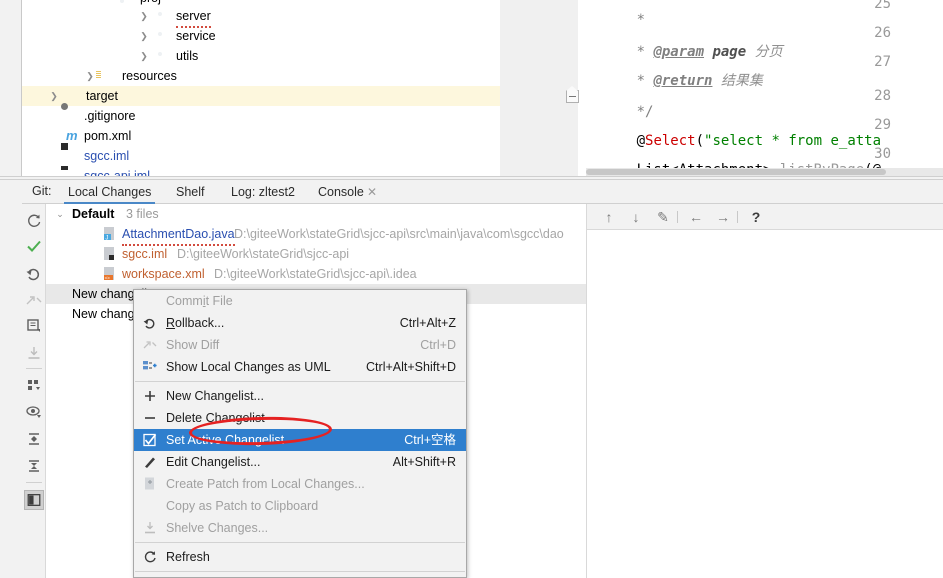  I want to click on xml-file-icon: <>, so click(110, 274).